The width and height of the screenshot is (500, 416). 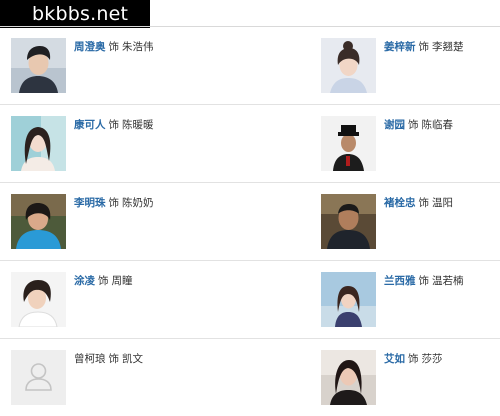 What do you see at coordinates (90, 203) in the screenshot?
I see `actor-name-link: 李明珠` at bounding box center [90, 203].